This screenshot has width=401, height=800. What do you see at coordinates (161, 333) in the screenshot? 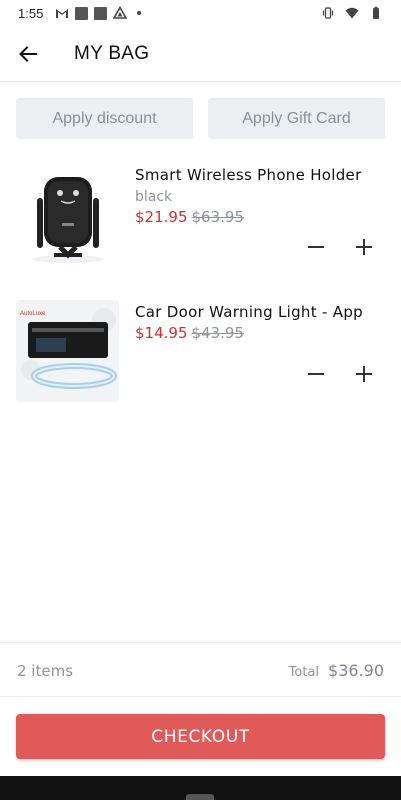
I see `sale-price: $14.95` at bounding box center [161, 333].